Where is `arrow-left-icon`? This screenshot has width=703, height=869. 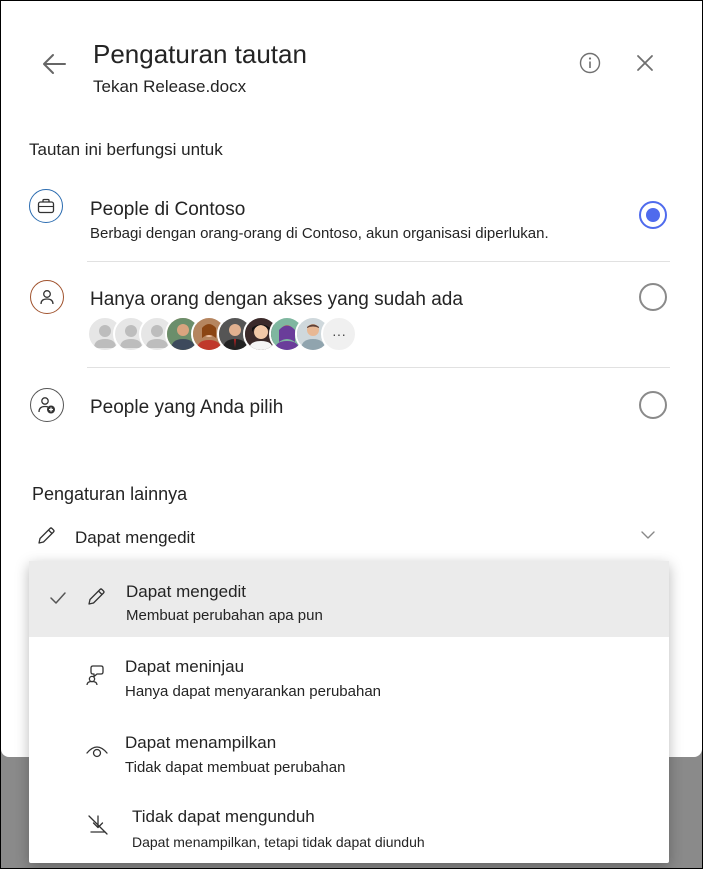 arrow-left-icon is located at coordinates (54, 64).